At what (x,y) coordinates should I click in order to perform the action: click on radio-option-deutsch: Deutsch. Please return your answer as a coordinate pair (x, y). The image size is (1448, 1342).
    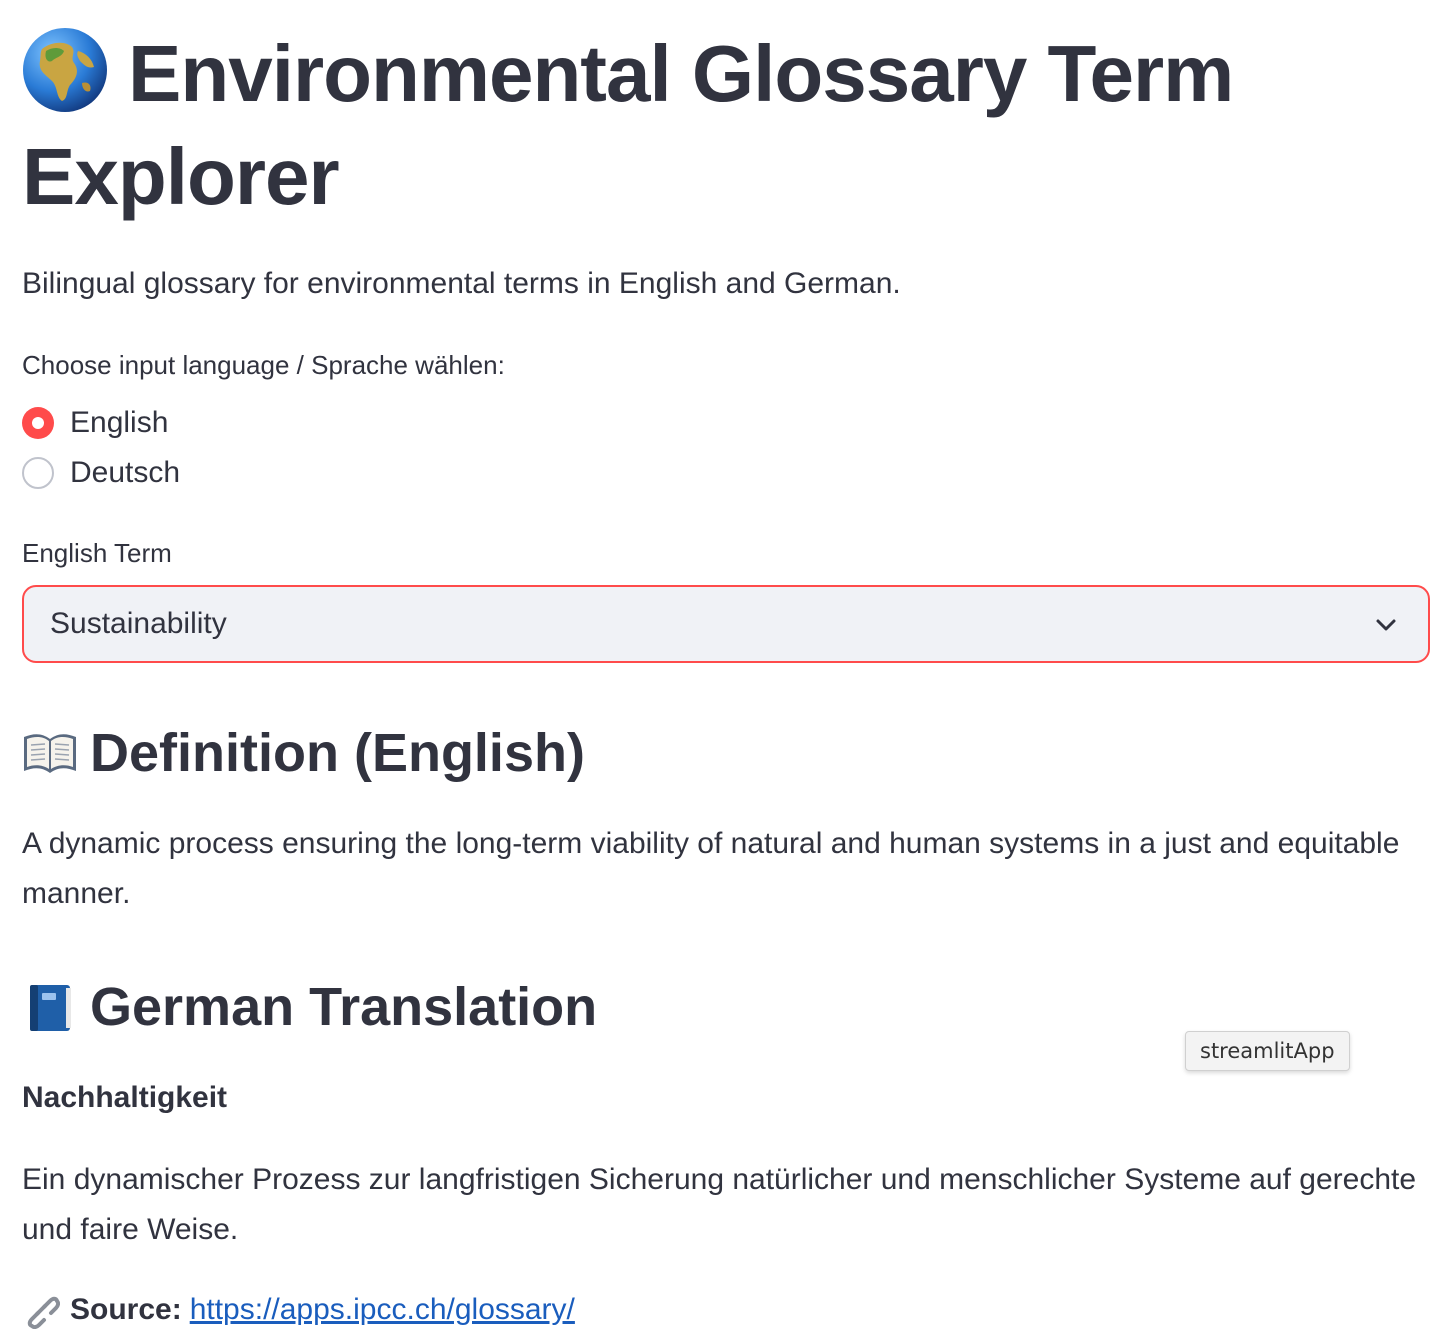
    Looking at the image, I should click on (101, 473).